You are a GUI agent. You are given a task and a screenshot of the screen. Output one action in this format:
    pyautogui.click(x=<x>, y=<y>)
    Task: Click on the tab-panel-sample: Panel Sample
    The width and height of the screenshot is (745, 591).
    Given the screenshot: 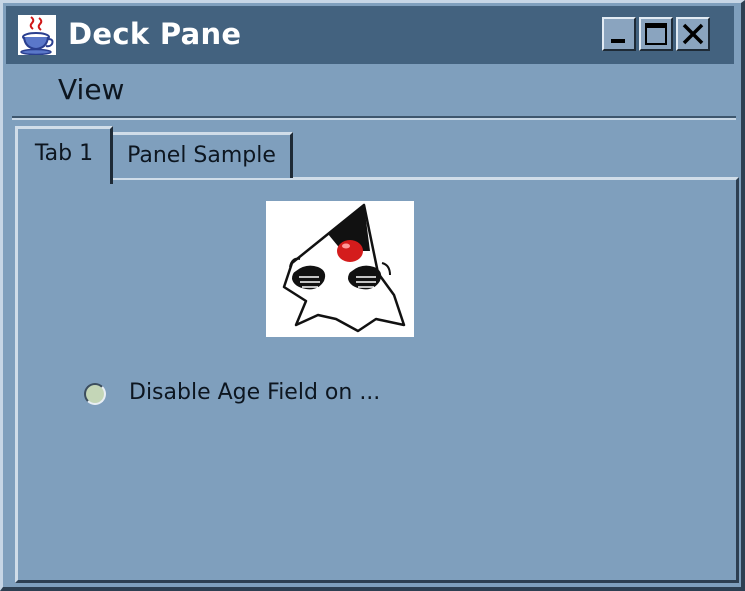 What is the action you would take?
    pyautogui.click(x=203, y=155)
    